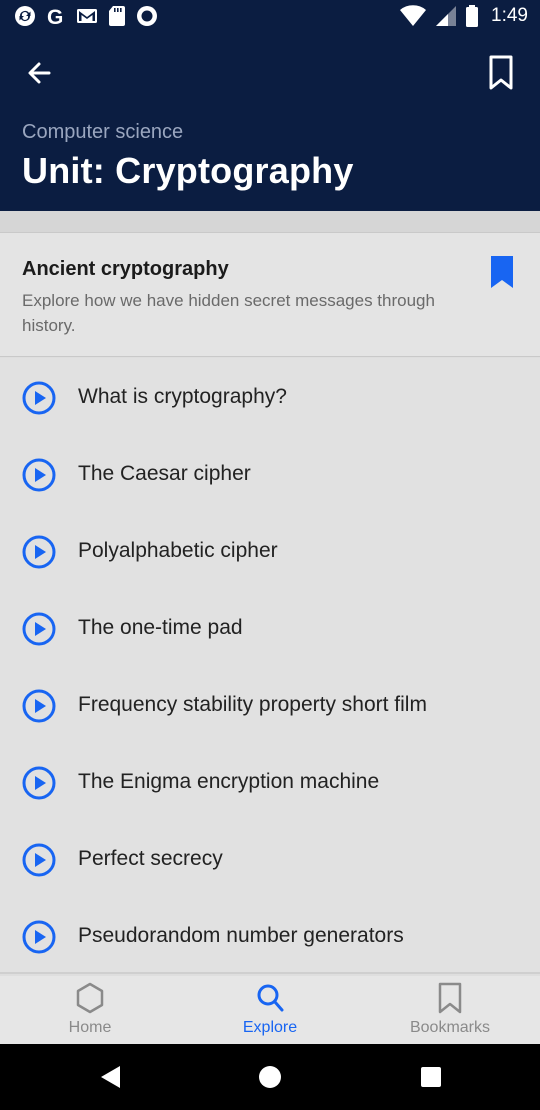 The width and height of the screenshot is (540, 1110). I want to click on google-icon: G, so click(55, 16).